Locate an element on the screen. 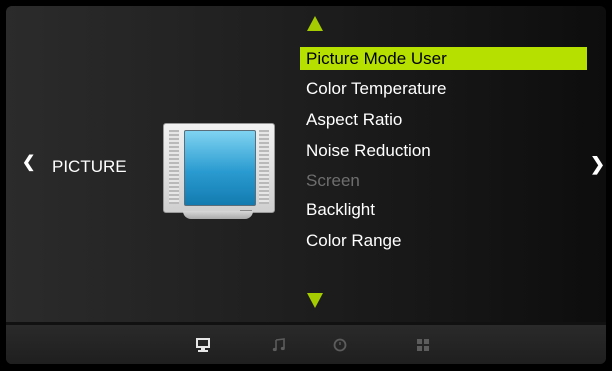 This screenshot has height=371, width=612. section-title: PICTURE is located at coordinates (89, 166).